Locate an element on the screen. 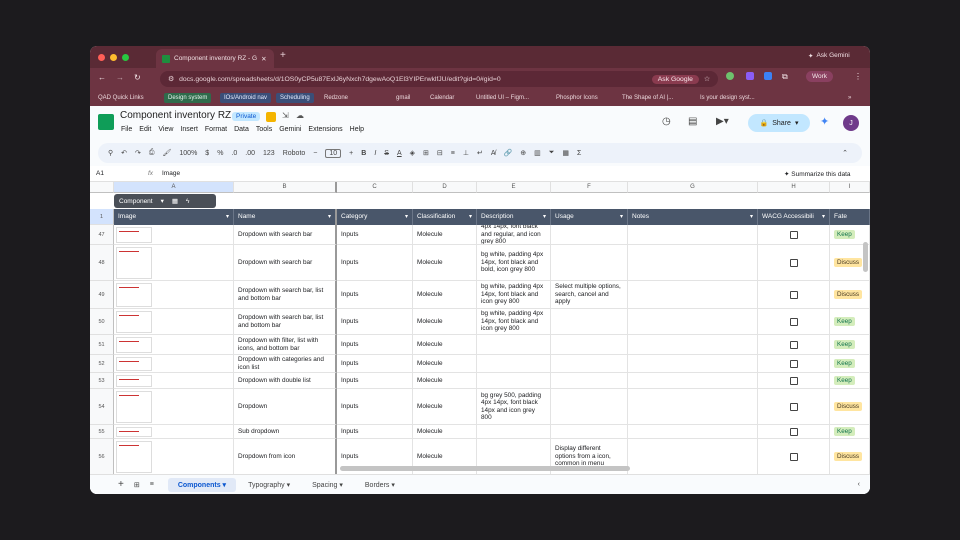  search-menus-icon: ⚲ is located at coordinates (110, 153).